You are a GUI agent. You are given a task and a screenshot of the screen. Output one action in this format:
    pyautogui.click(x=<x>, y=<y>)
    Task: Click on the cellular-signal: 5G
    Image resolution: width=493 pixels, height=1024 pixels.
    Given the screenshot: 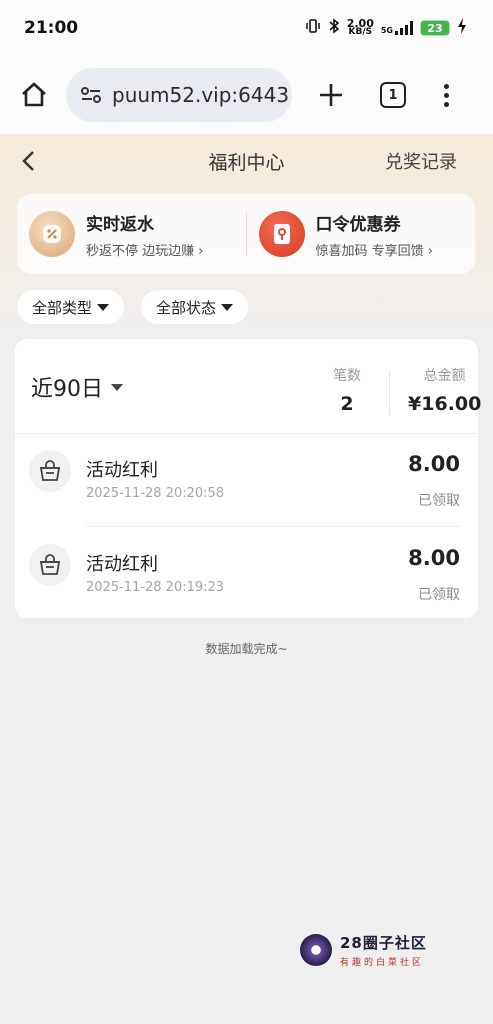 What is the action you would take?
    pyautogui.click(x=397, y=28)
    